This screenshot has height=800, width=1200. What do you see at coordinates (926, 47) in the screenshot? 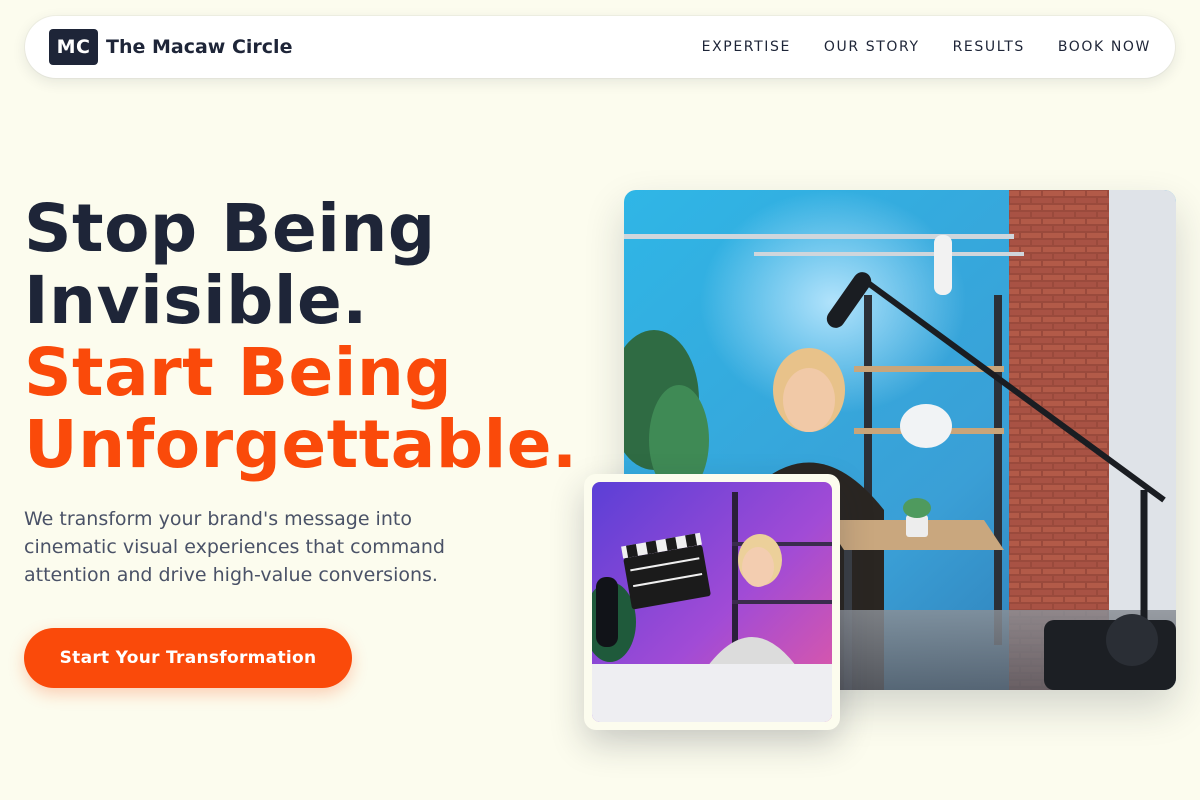
I see `nav-menu: EXPERTISE OUR STORY RESULTS BOOK NOW` at bounding box center [926, 47].